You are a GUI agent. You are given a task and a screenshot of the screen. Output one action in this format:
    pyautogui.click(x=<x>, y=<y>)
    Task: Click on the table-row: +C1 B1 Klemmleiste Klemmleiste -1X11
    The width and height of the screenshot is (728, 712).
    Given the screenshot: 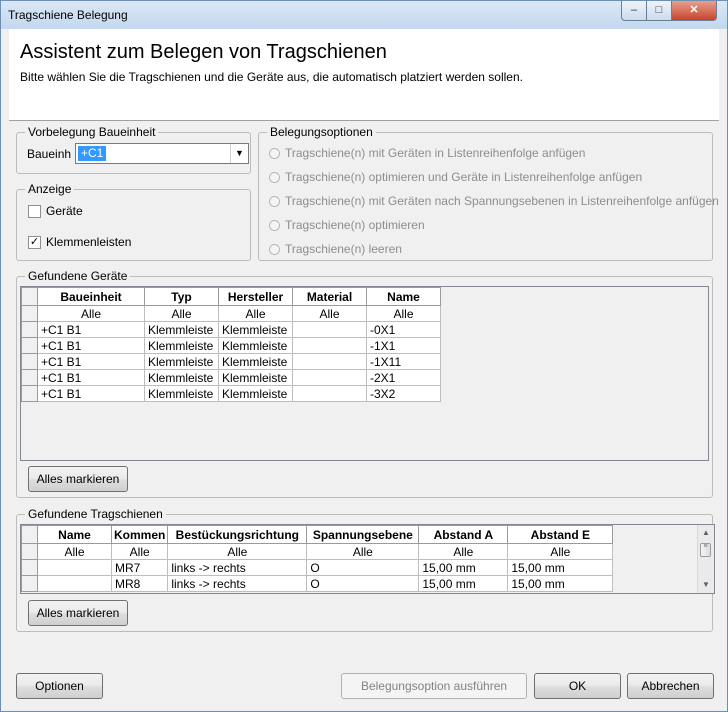 What is the action you would take?
    pyautogui.click(x=231, y=361)
    